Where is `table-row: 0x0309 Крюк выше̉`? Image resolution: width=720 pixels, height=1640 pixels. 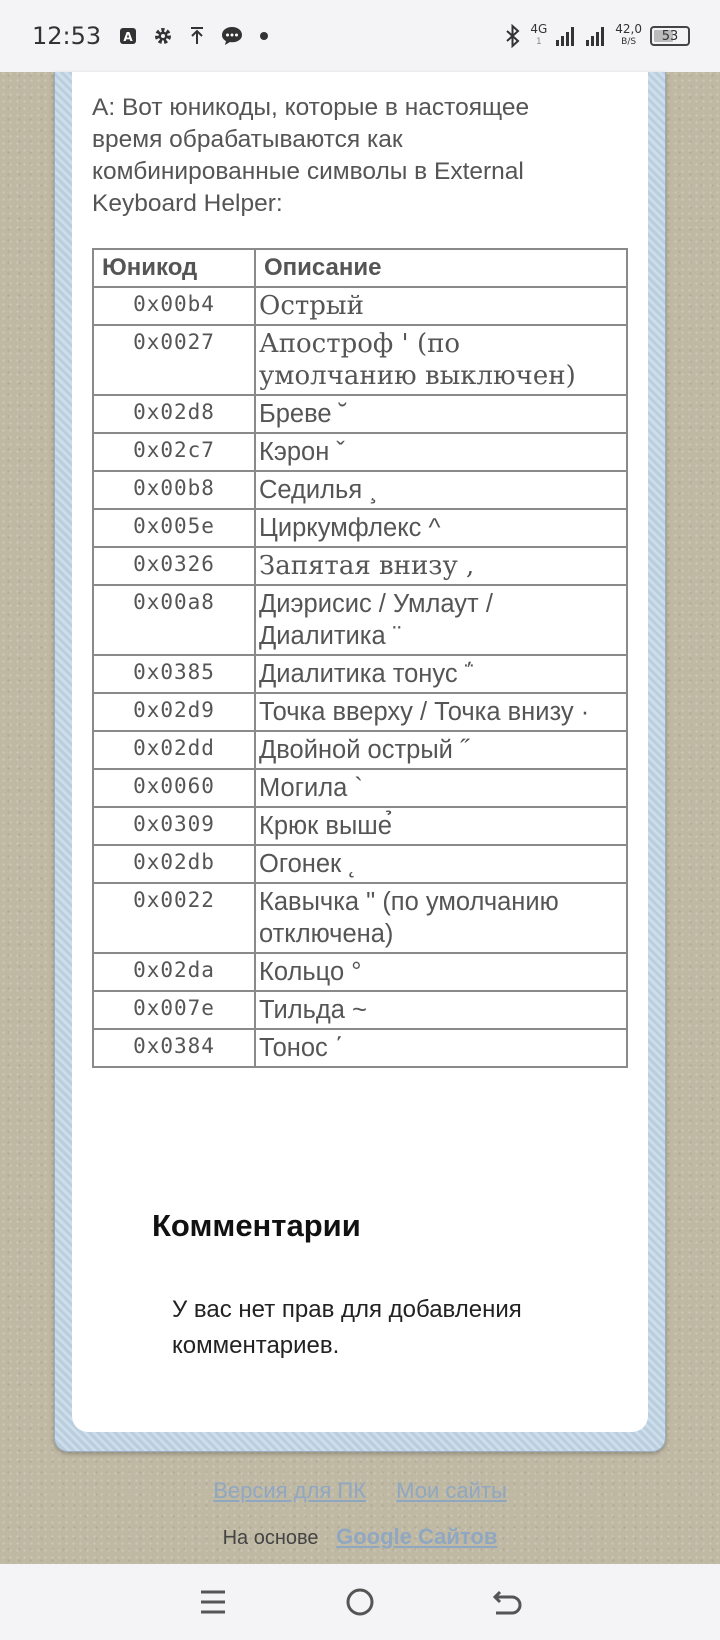
table-row: 0x0309 Крюк выше̉ is located at coordinates (360, 826).